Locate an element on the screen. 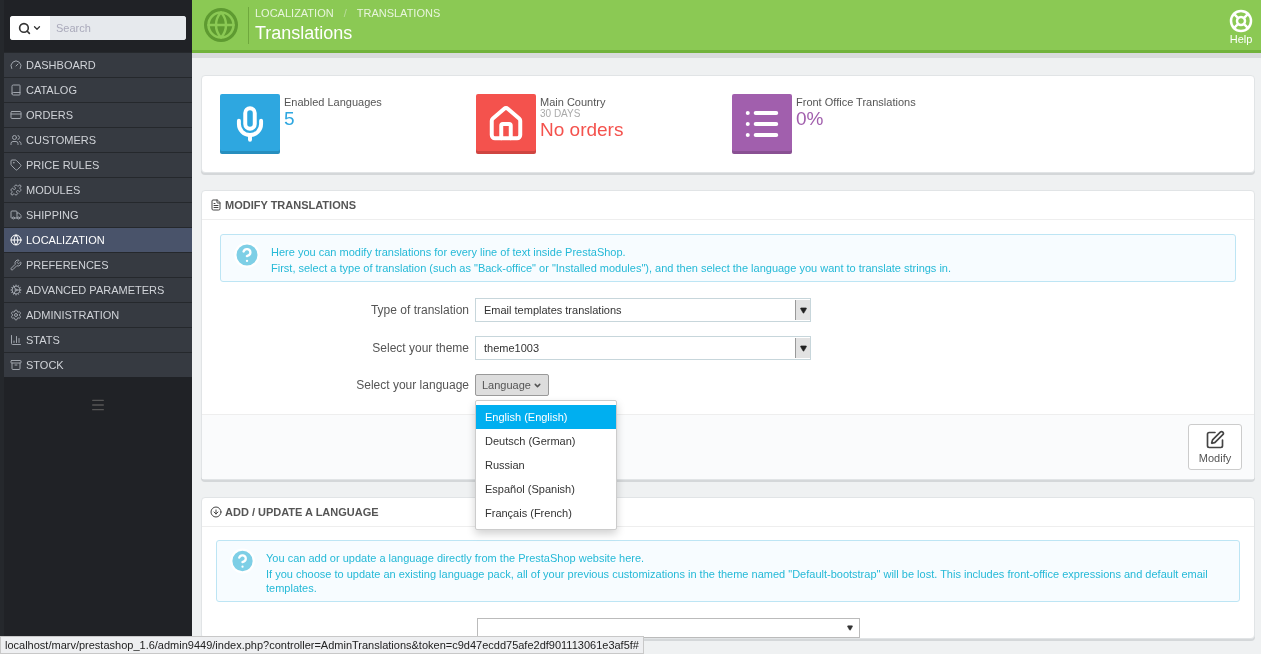  search-icon is located at coordinates (30, 28).